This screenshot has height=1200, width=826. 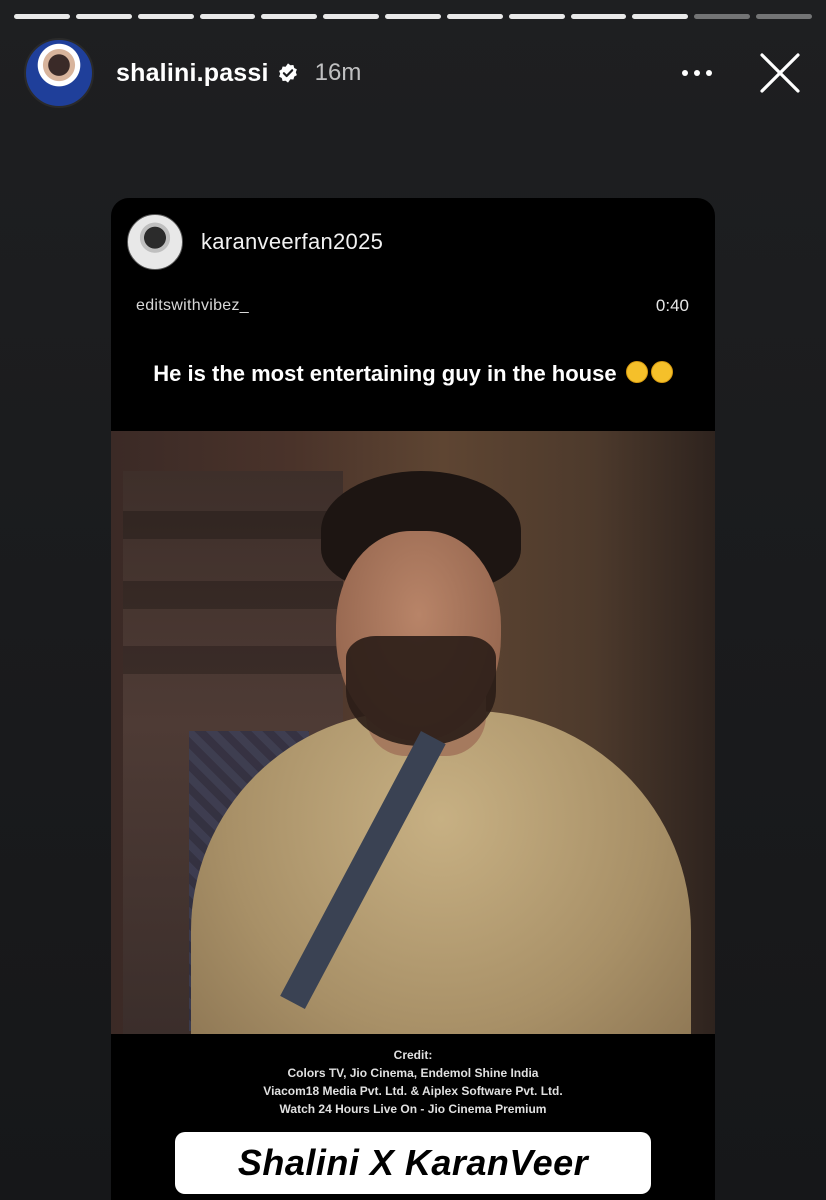 I want to click on person-beard, so click(x=421, y=691).